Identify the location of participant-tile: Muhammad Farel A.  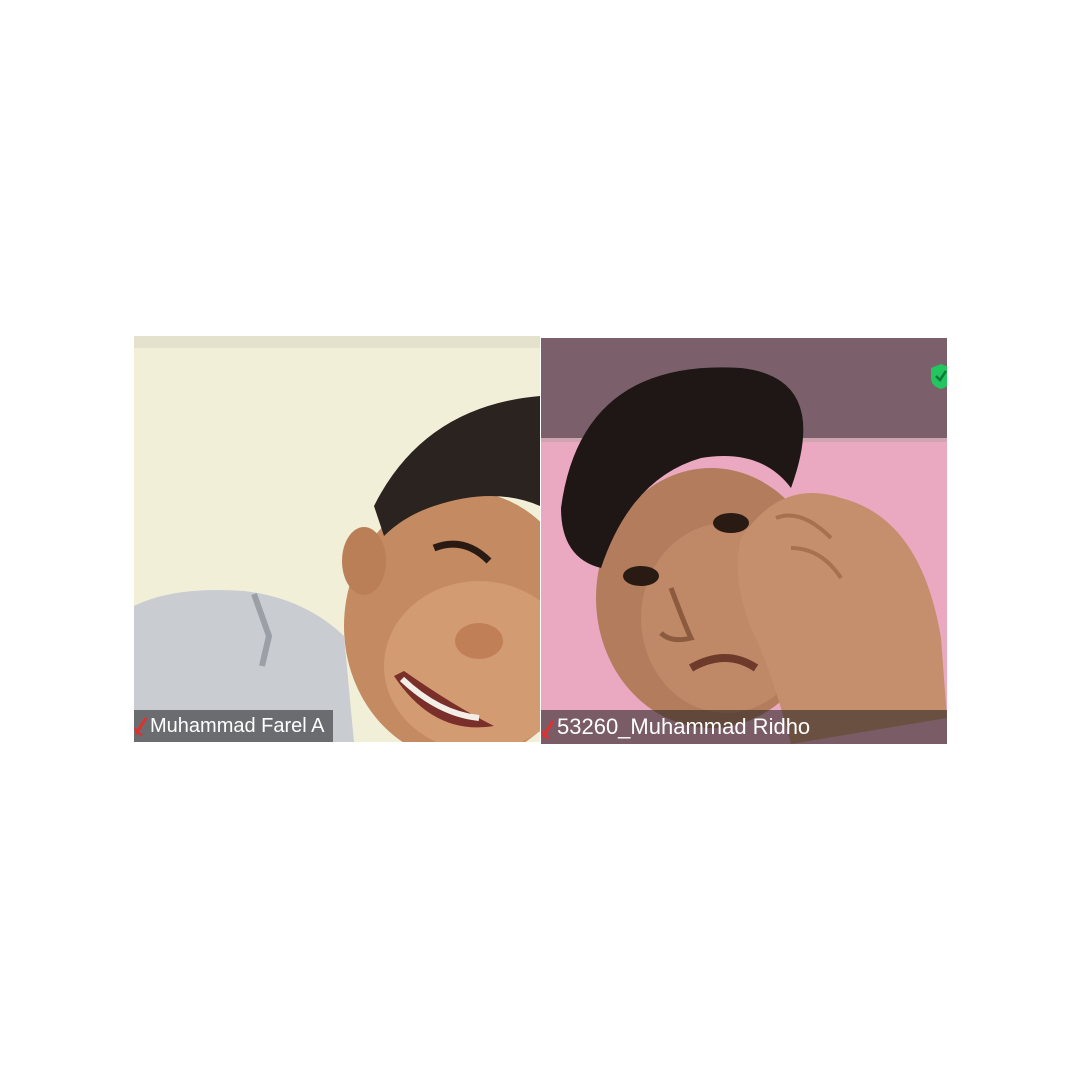
(337, 539).